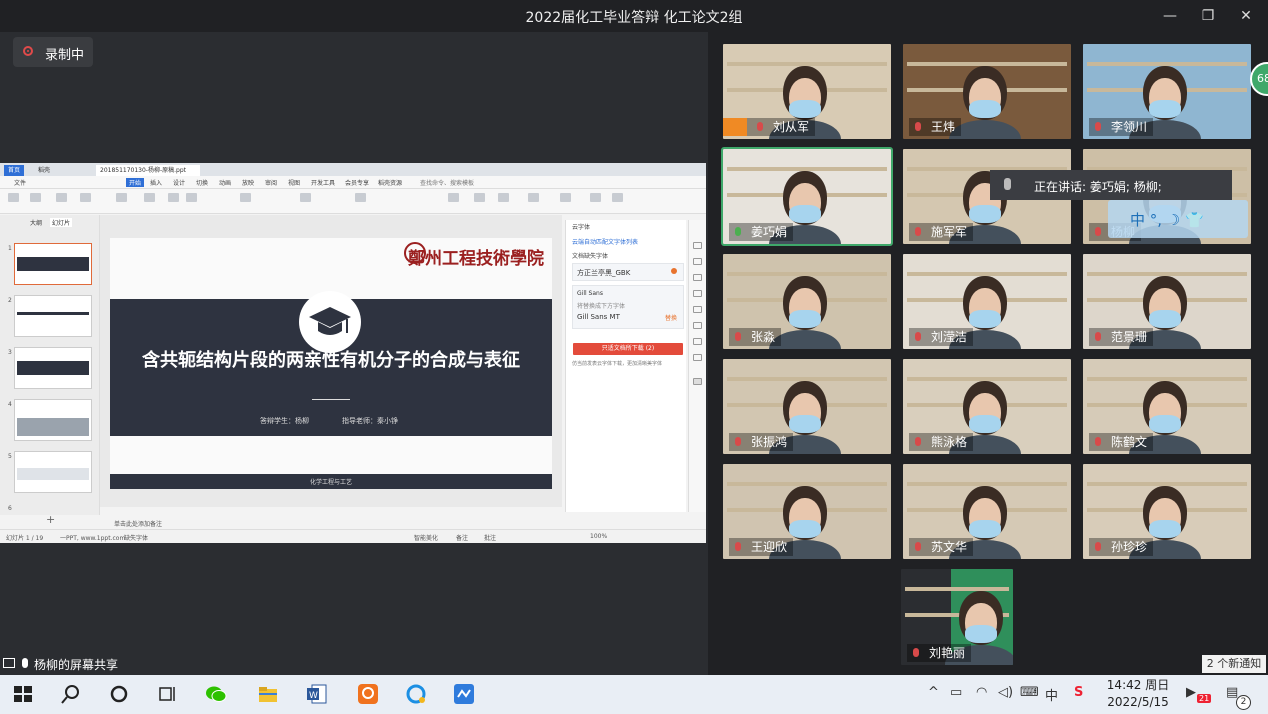 Image resolution: width=1268 pixels, height=714 pixels. What do you see at coordinates (36, 222) in the screenshot?
I see `panel-tab-outline: 大纲` at bounding box center [36, 222].